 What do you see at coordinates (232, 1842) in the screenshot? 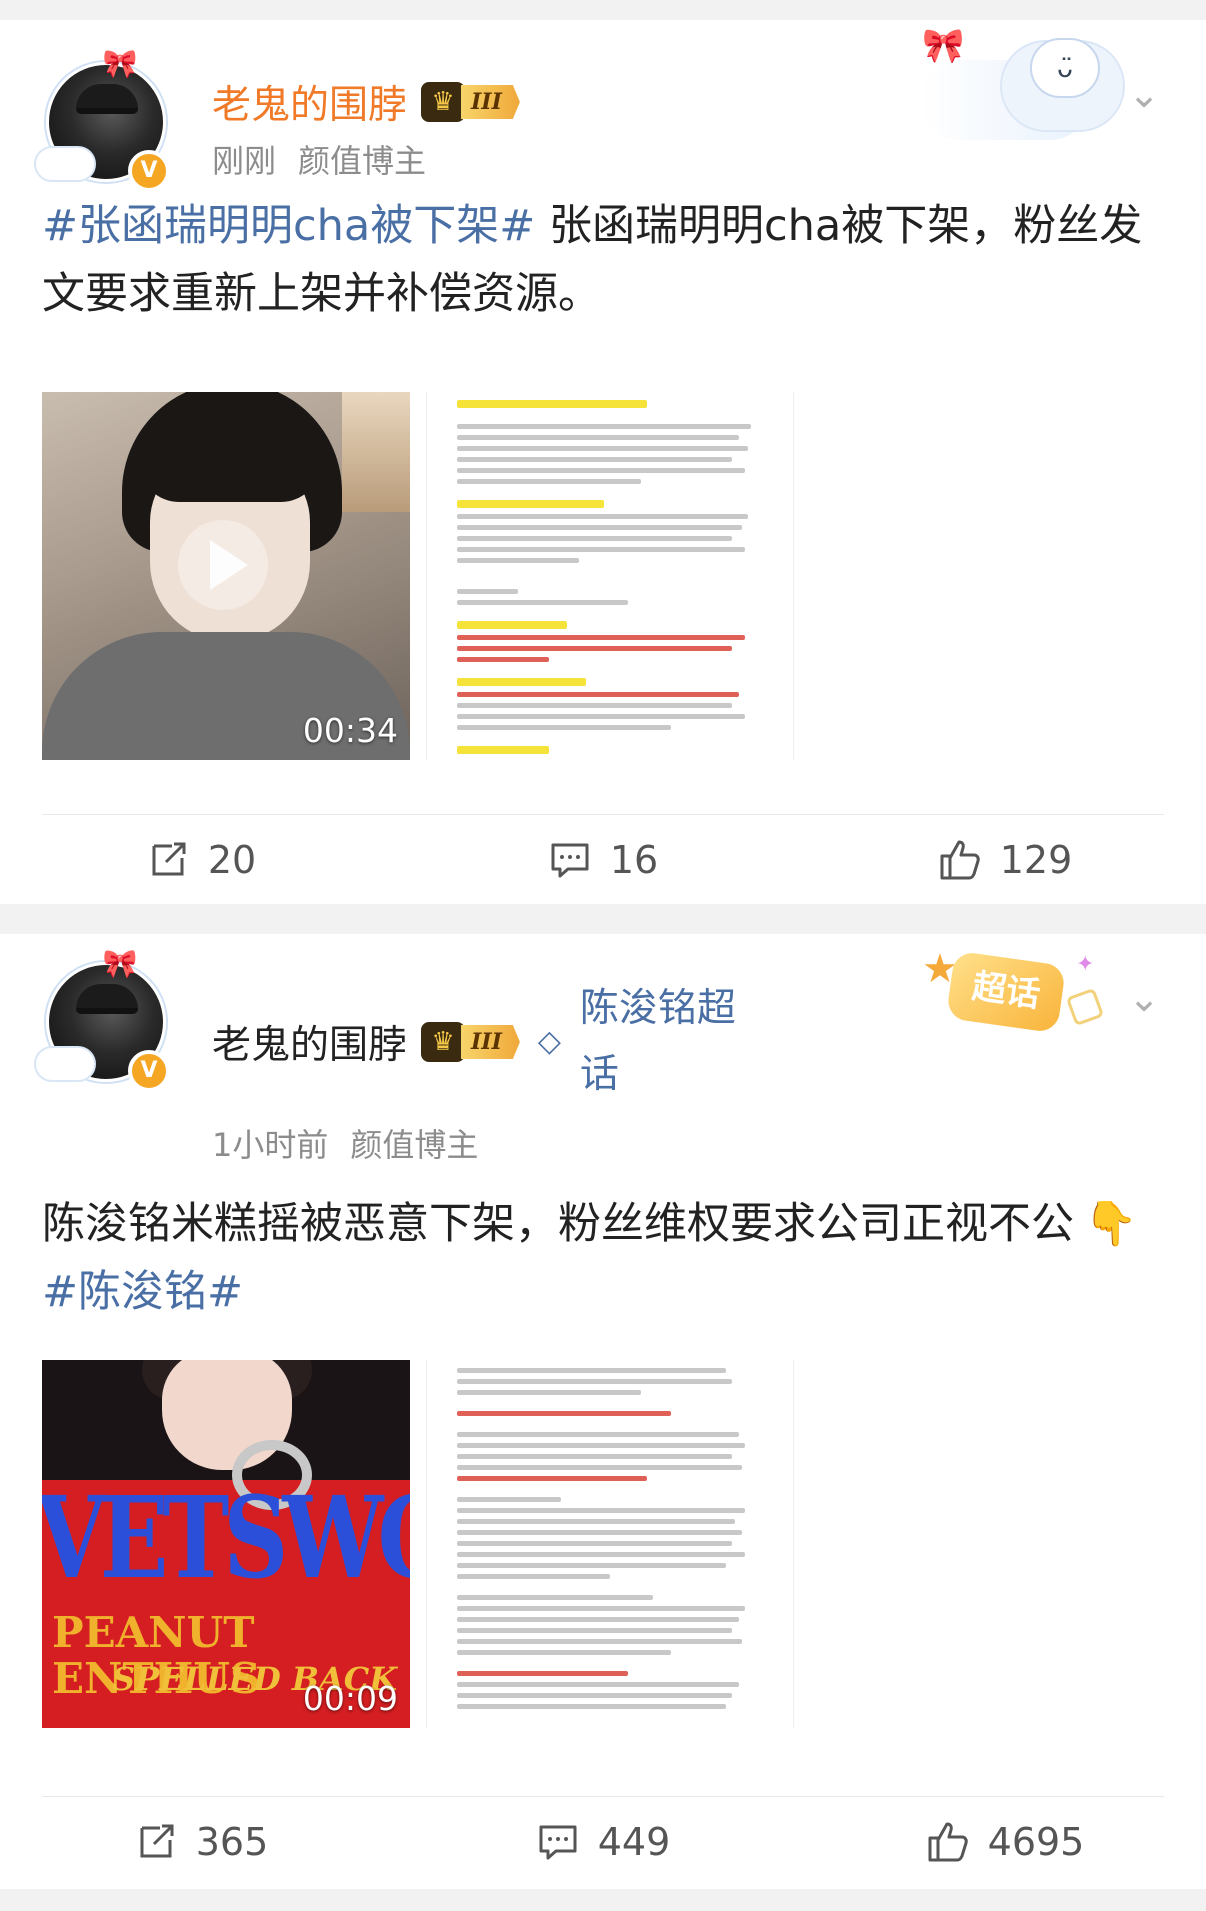
I see `repost-count: 365` at bounding box center [232, 1842].